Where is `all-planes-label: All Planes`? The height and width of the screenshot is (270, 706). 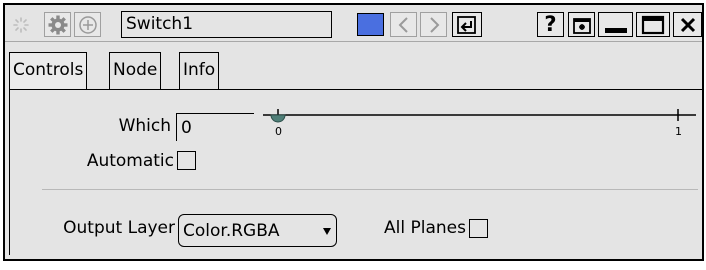
all-planes-label: All Planes is located at coordinates (425, 228).